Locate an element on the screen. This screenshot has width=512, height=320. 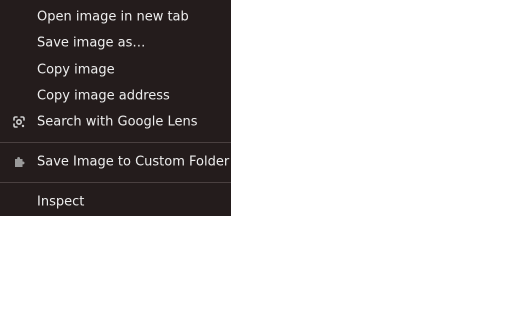
menu-item-copy-image: Copy image is located at coordinates (115, 70).